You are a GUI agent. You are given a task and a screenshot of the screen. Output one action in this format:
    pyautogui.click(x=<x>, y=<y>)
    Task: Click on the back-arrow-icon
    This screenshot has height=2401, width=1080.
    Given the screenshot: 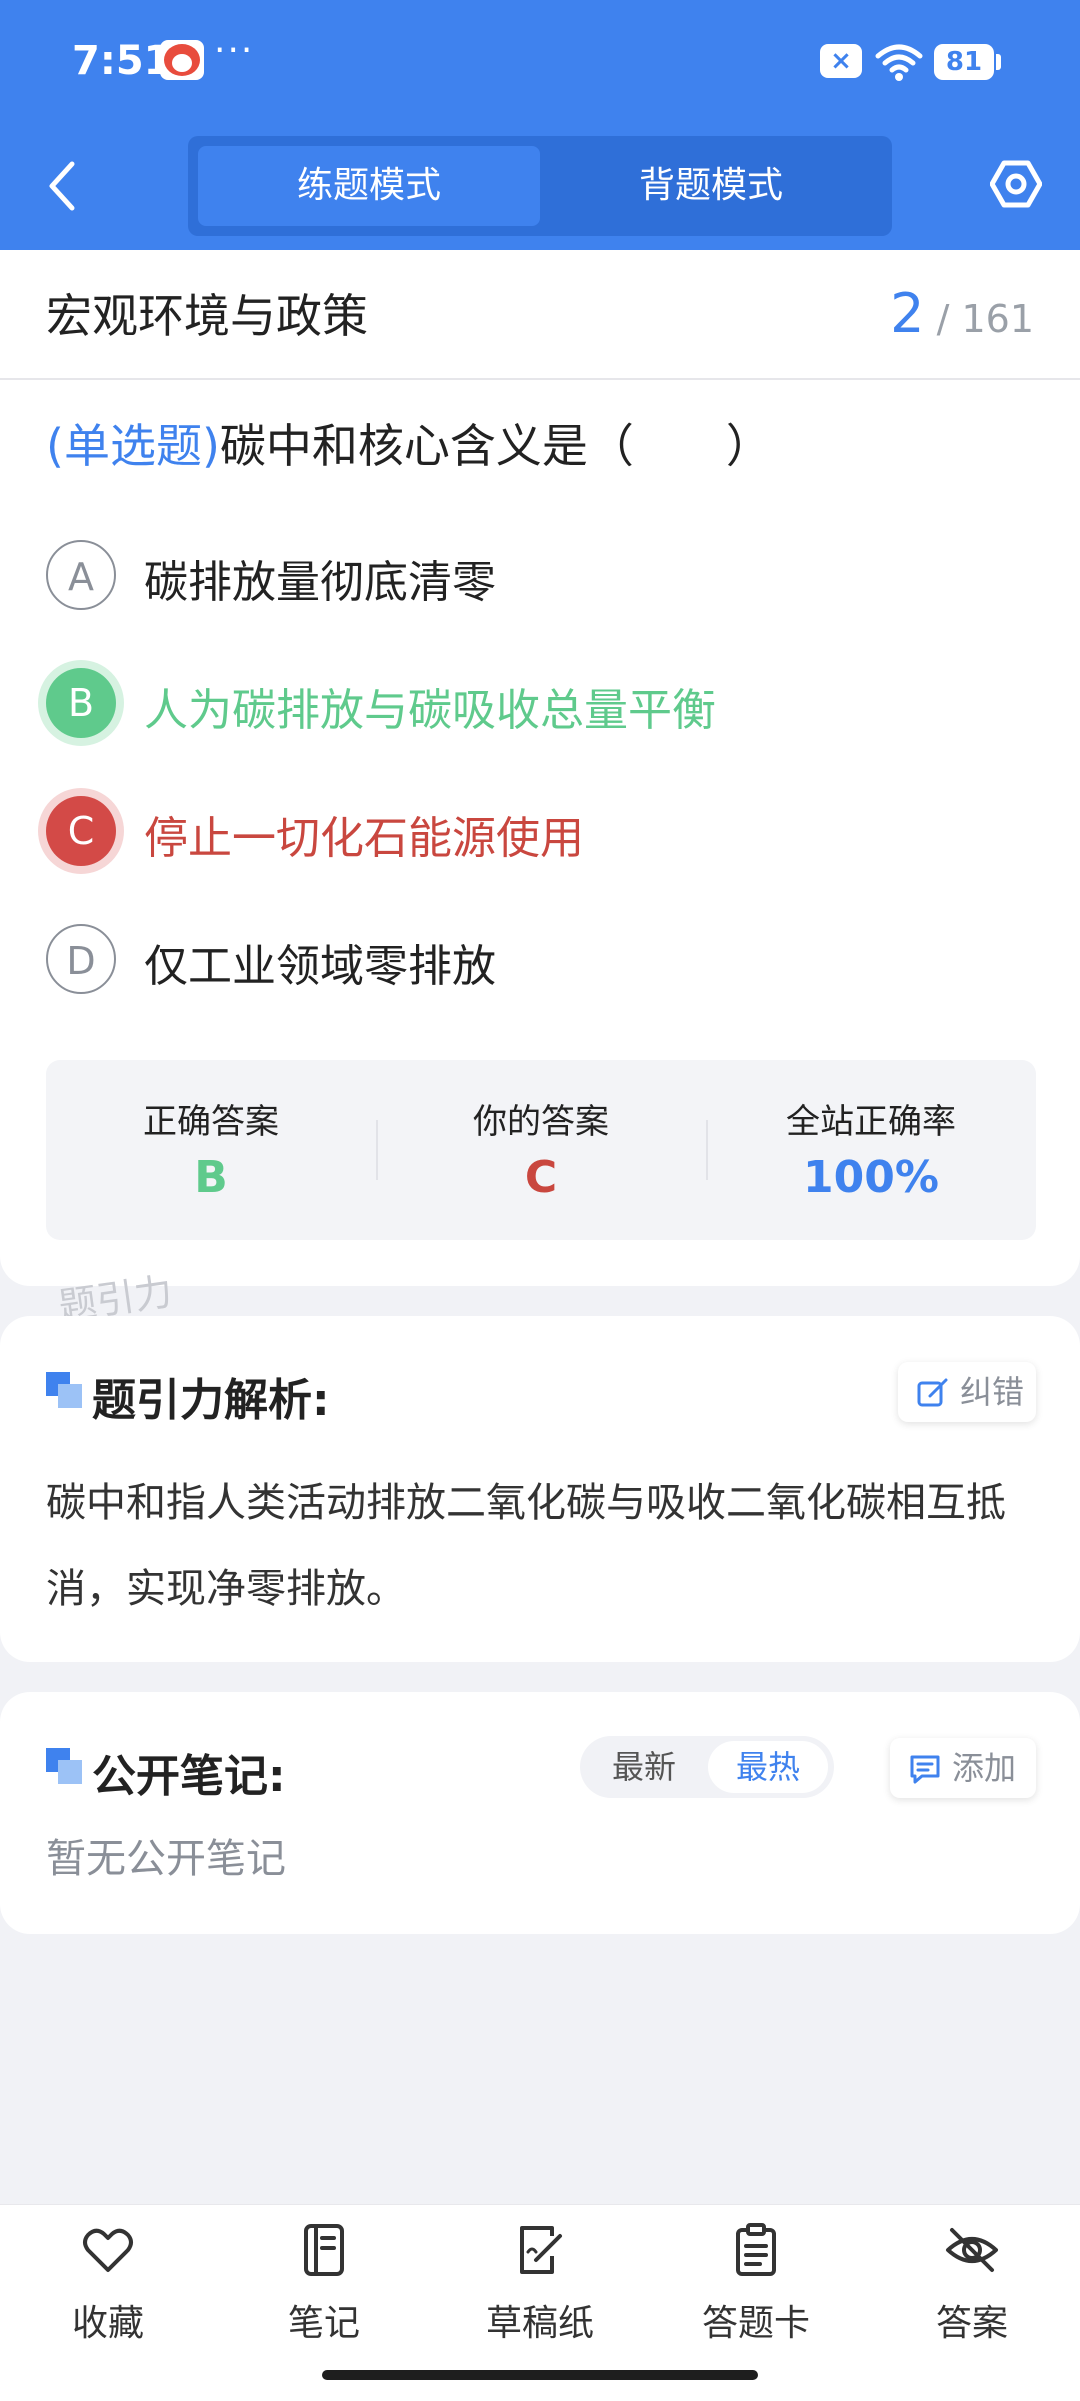 What is the action you would take?
    pyautogui.click(x=61, y=186)
    